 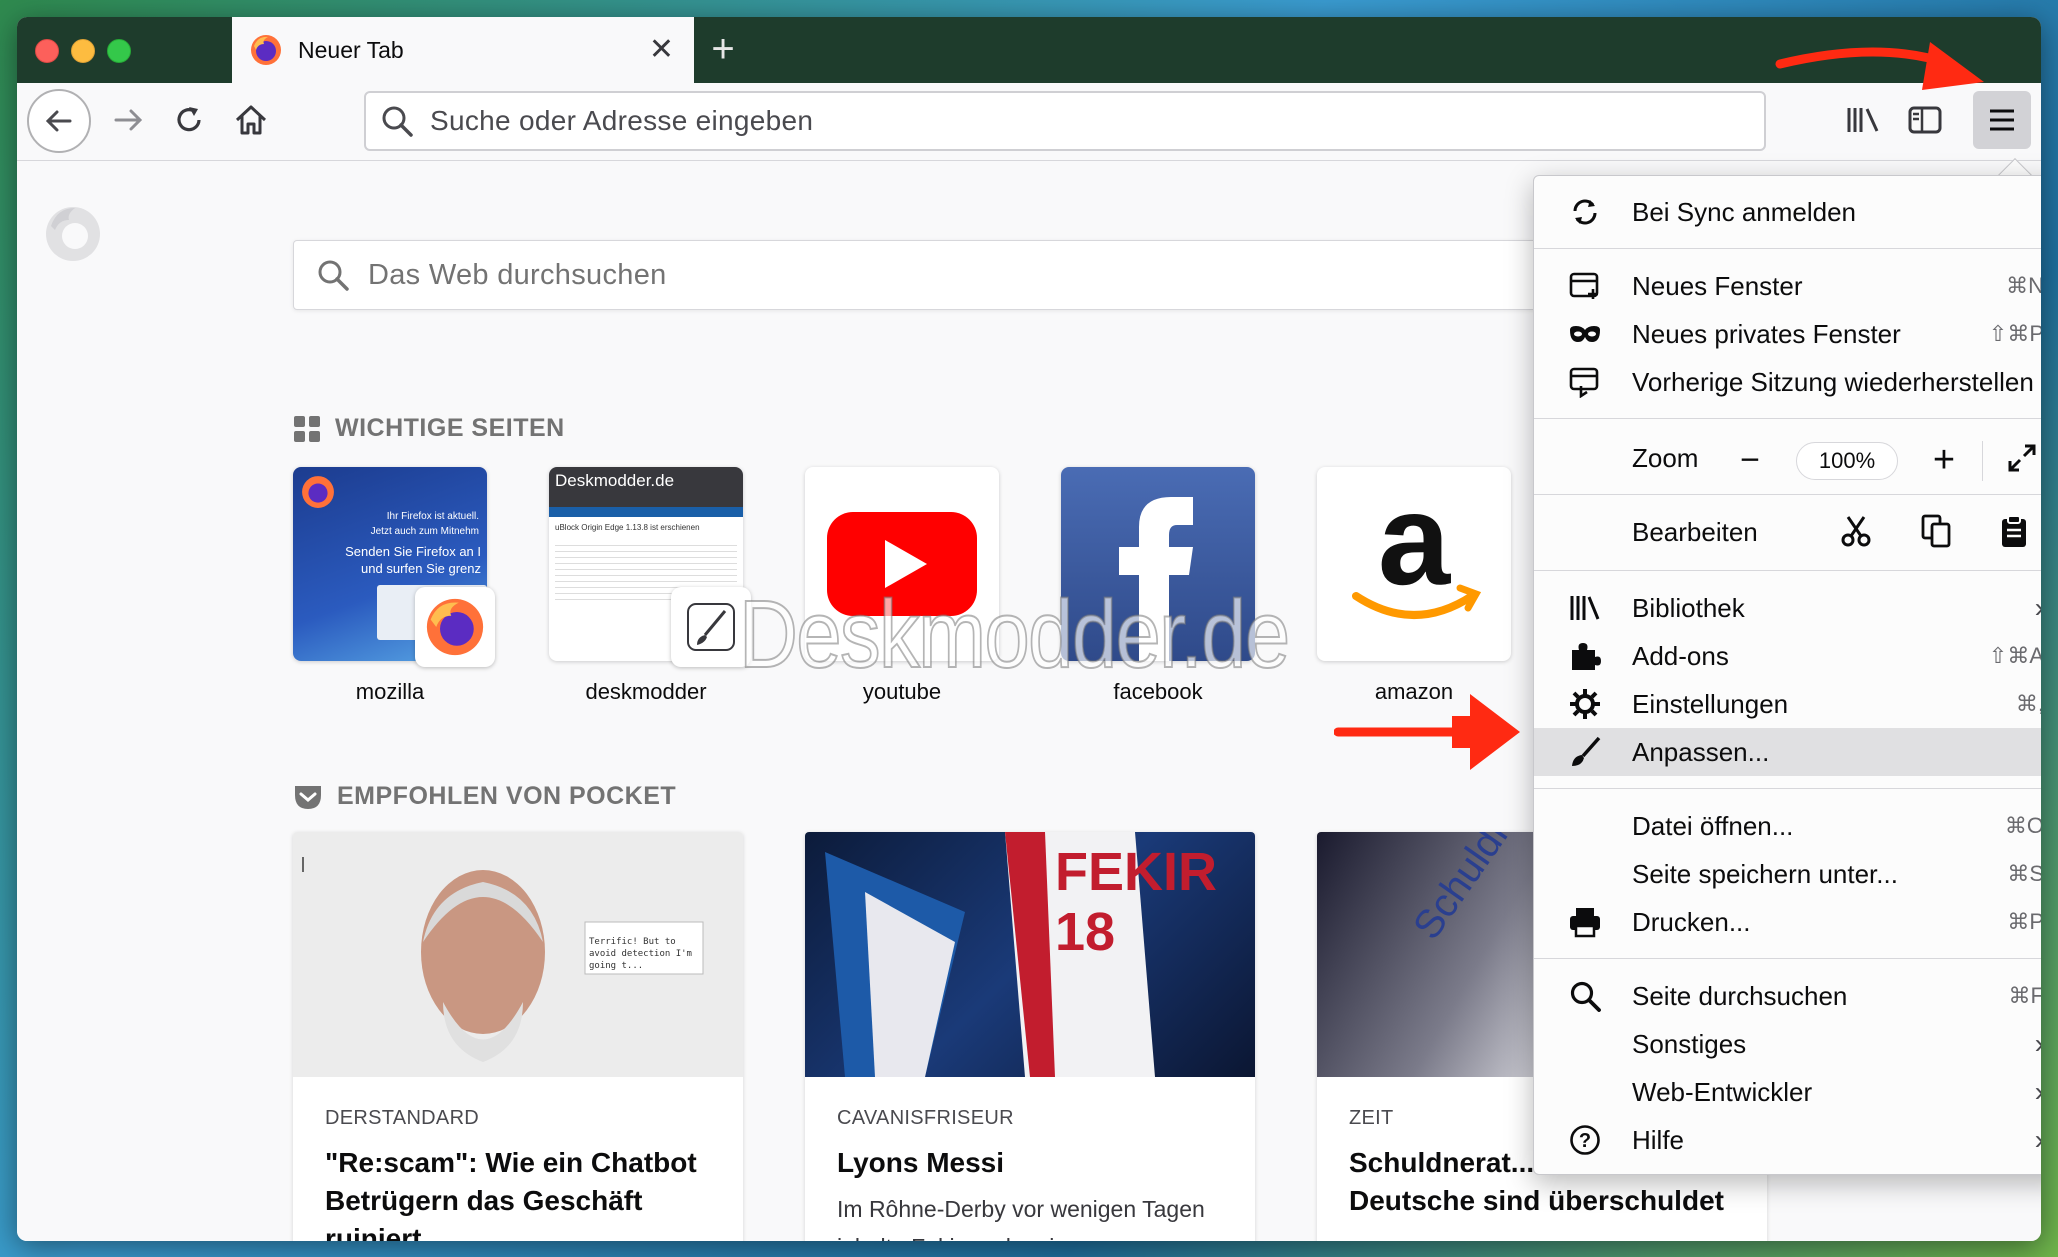 I want to click on printer-icon, so click(x=1585, y=922).